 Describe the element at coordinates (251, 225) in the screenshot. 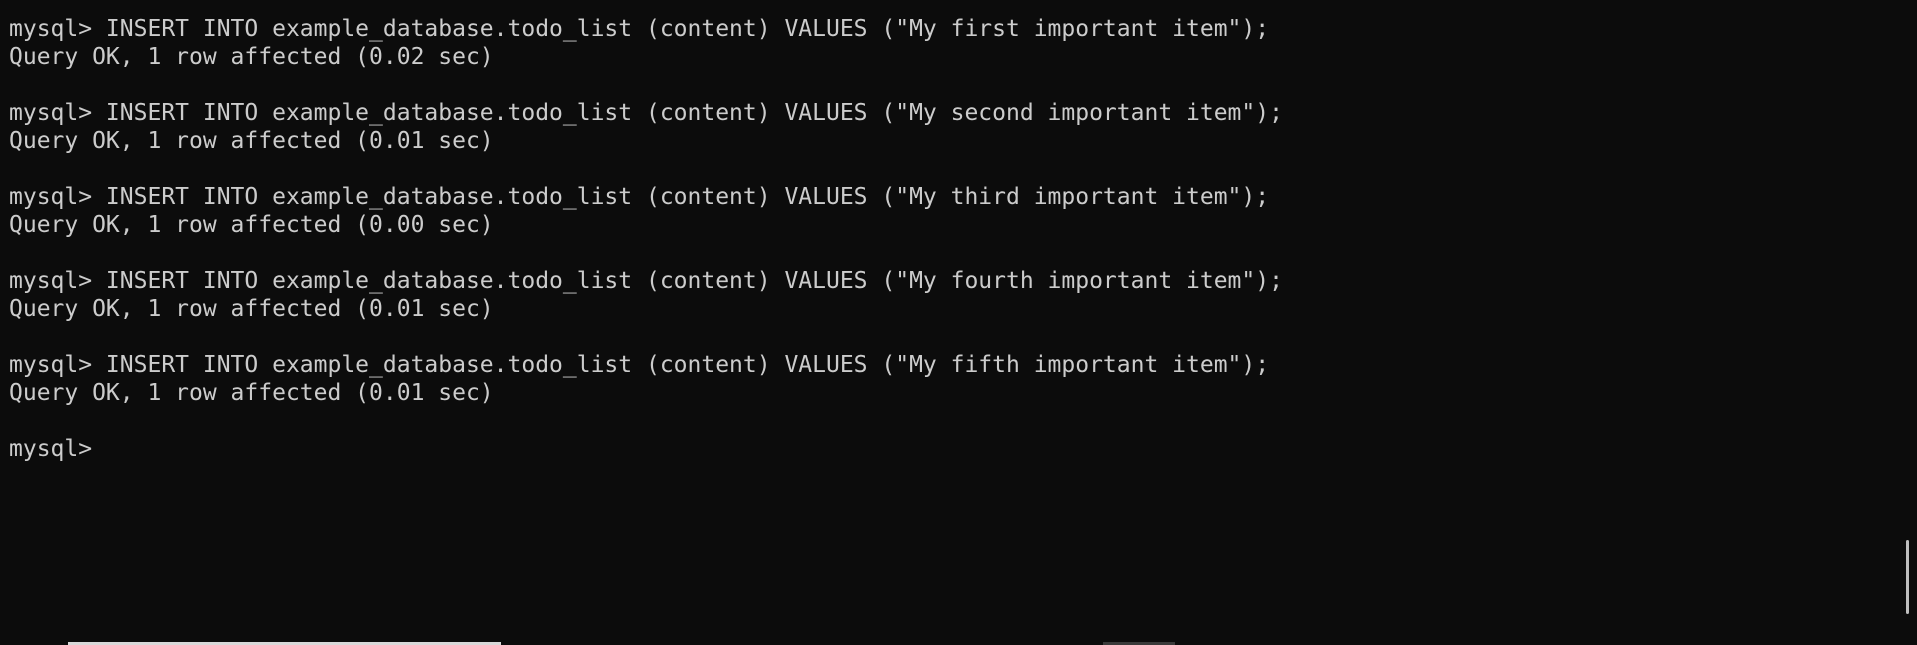

I see `terminal-line: Query OK, 1 row affected (0.00 sec)` at that location.